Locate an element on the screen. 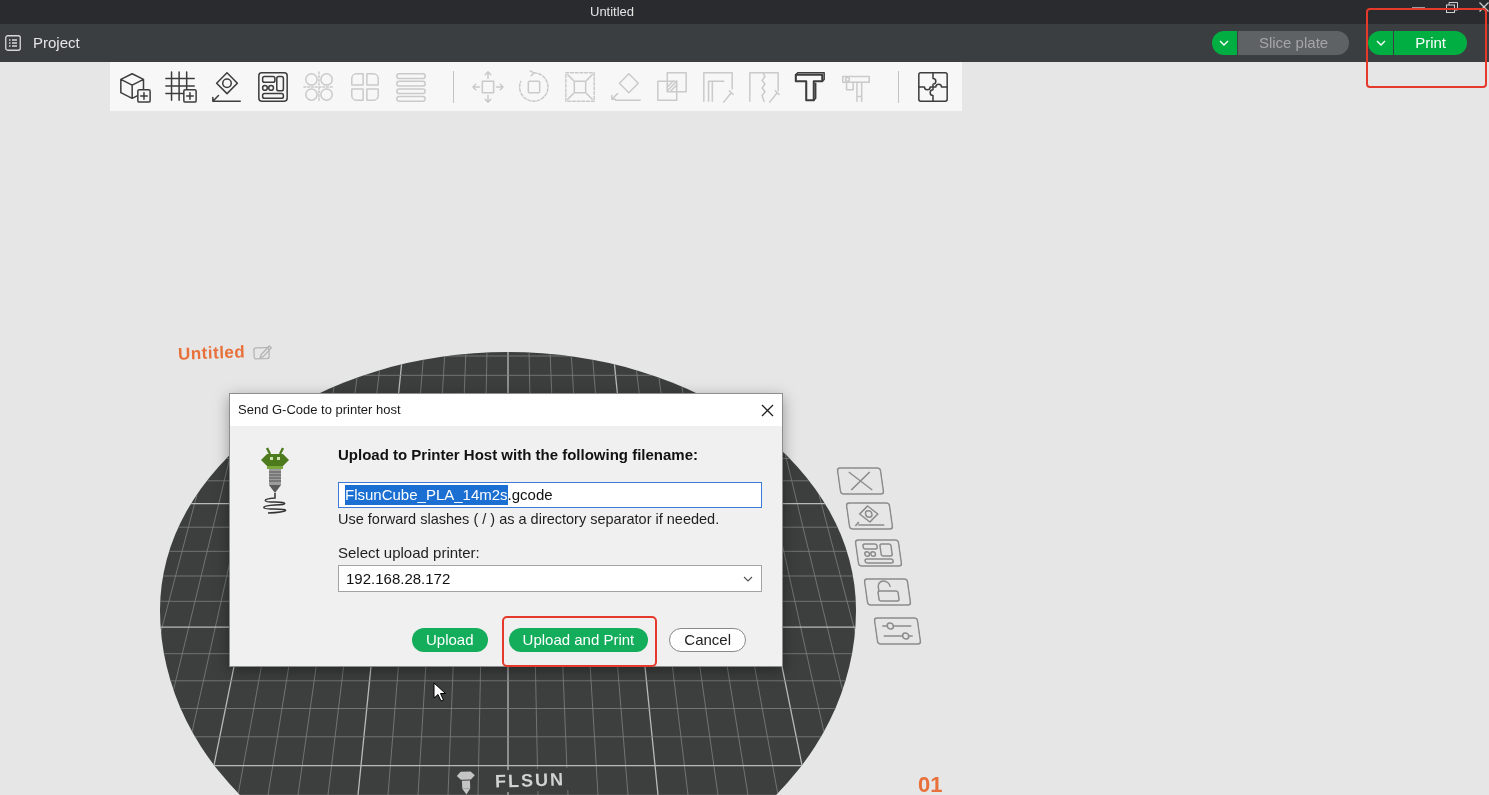 The width and height of the screenshot is (1489, 795). dialog-heading: Upload to Printer Host with the following filename: is located at coordinates (518, 455).